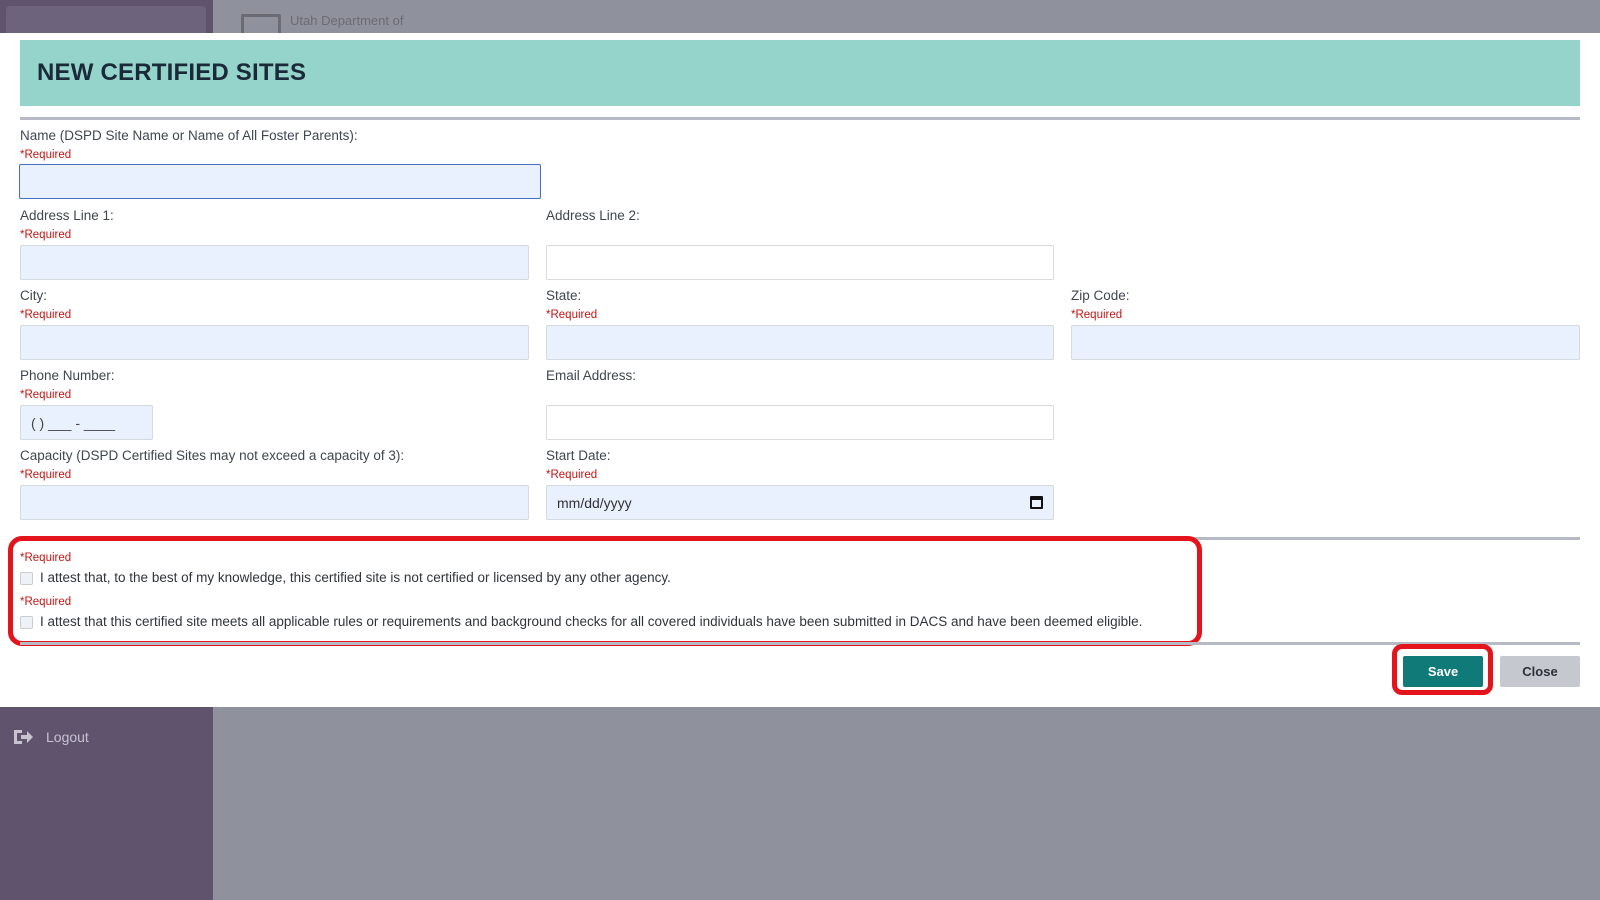 The image size is (1600, 900). Describe the element at coordinates (1385, 538) in the screenshot. I see `attest-divider` at that location.